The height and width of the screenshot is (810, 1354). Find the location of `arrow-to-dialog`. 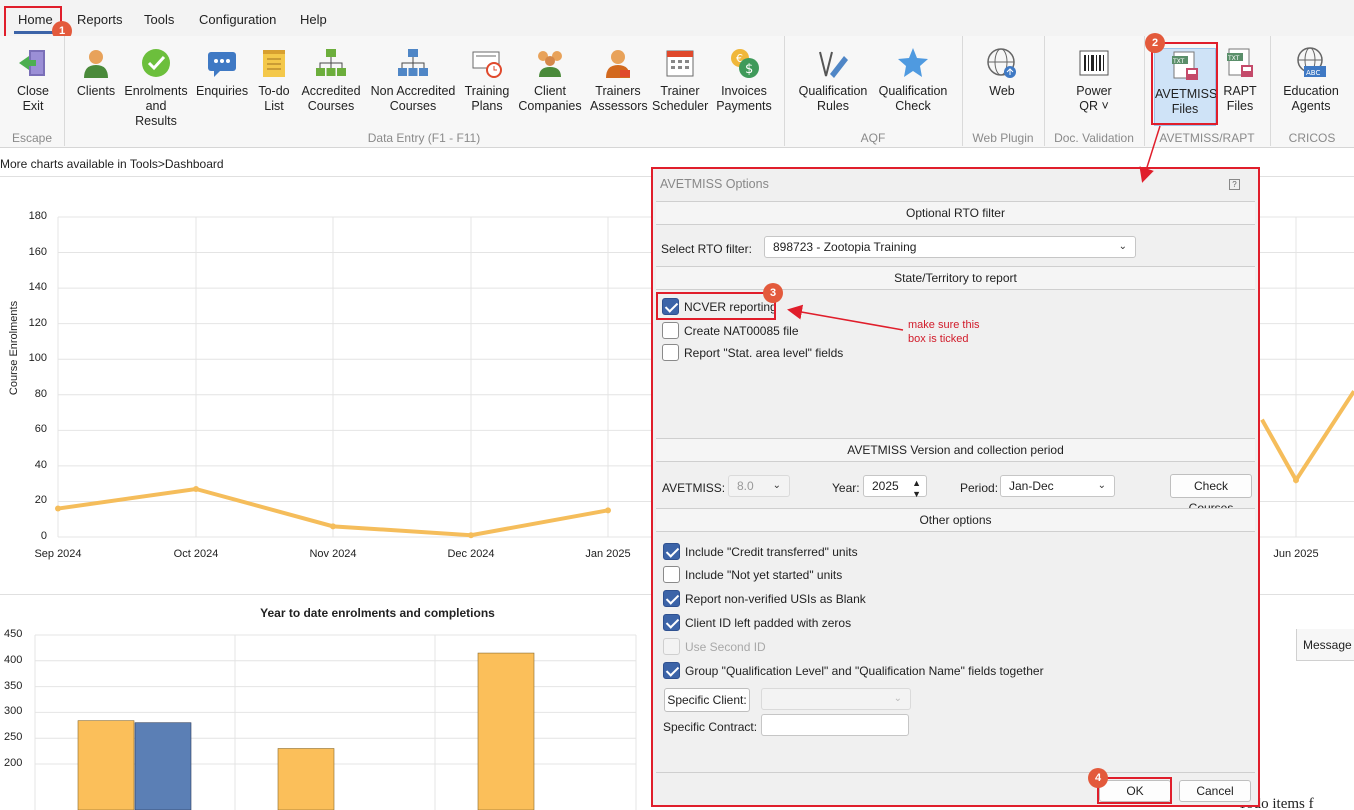

arrow-to-dialog is located at coordinates (1150, 154).